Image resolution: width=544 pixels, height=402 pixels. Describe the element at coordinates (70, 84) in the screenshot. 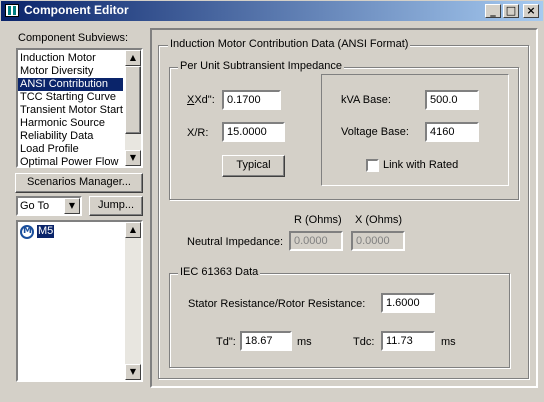

I see `list-item-selected: ANSI Contribution` at that location.